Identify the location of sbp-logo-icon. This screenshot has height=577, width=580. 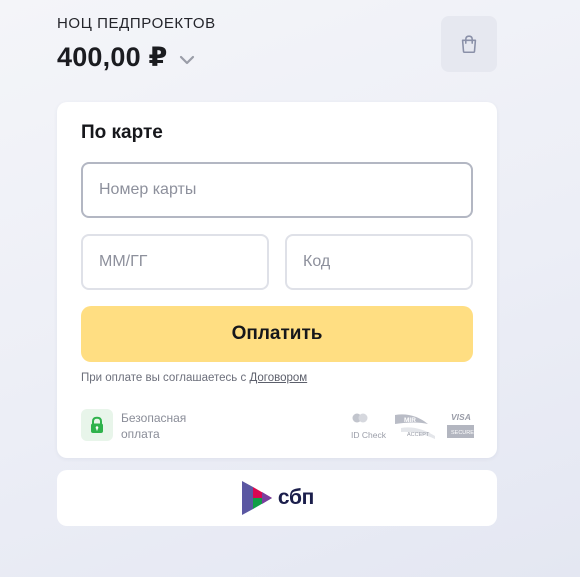
(256, 498).